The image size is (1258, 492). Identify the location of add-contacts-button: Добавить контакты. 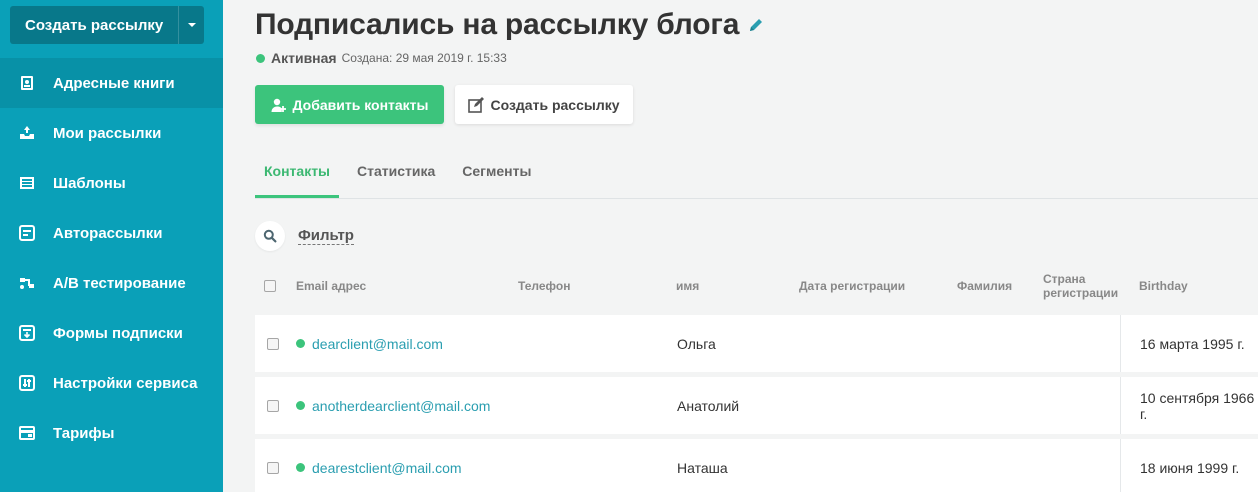
(349, 104).